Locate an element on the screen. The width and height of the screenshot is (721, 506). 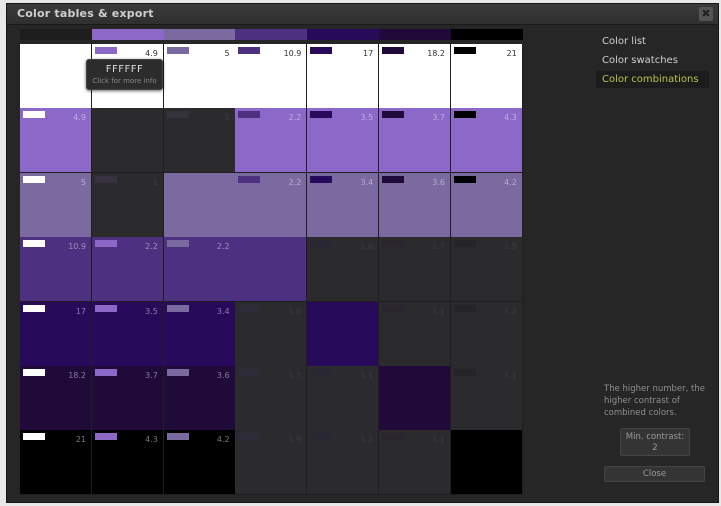
contrast-ratio: 18.2 is located at coordinates (77, 375).